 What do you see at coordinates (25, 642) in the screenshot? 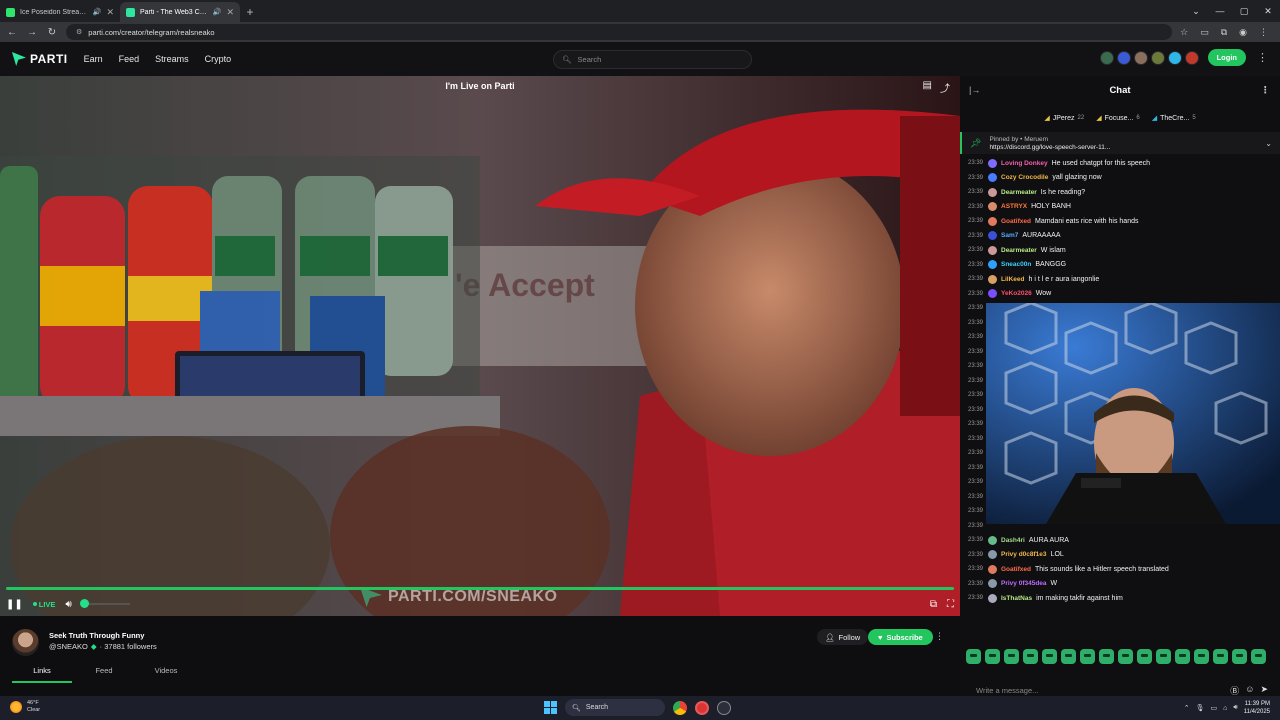
I see `channel-avatar` at bounding box center [25, 642].